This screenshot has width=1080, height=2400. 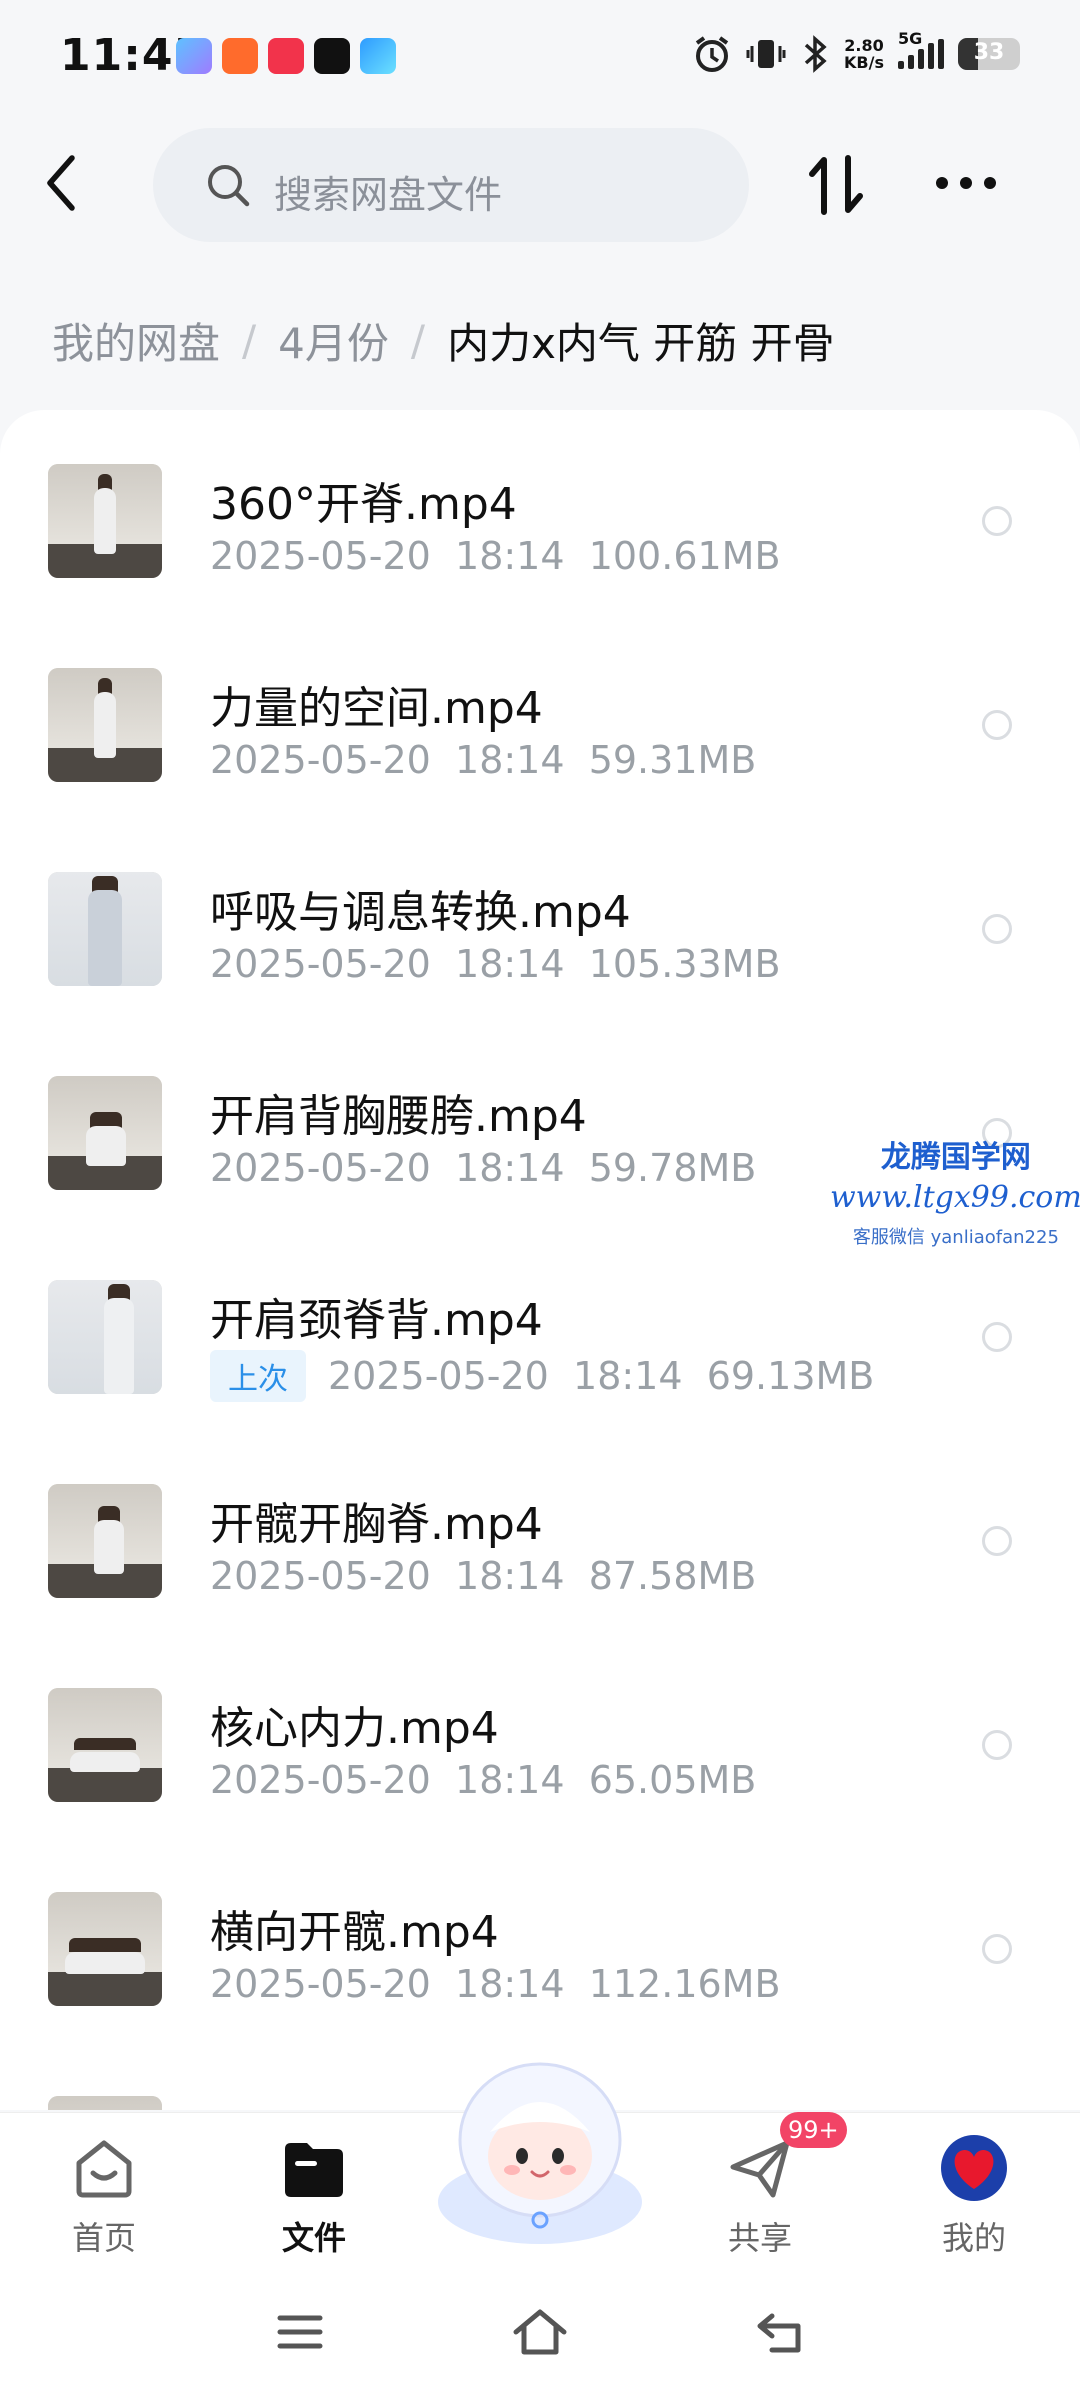 What do you see at coordinates (376, 1524) in the screenshot?
I see `file-name: 开髋开胸脊.mp4` at bounding box center [376, 1524].